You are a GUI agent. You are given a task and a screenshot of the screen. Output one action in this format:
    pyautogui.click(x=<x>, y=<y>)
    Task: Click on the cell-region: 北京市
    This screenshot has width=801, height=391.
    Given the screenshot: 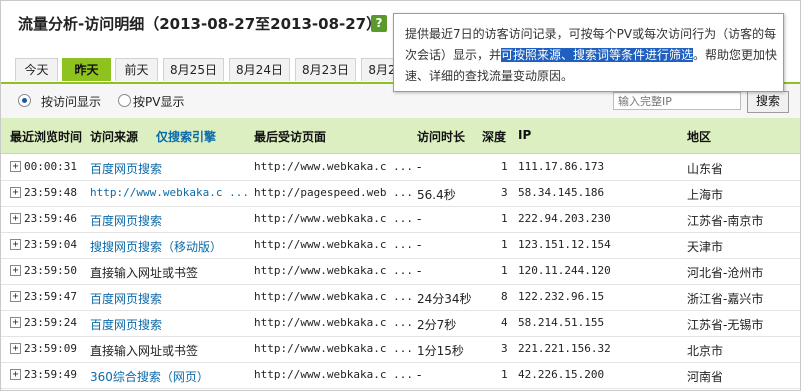 What is the action you would take?
    pyautogui.click(x=705, y=351)
    